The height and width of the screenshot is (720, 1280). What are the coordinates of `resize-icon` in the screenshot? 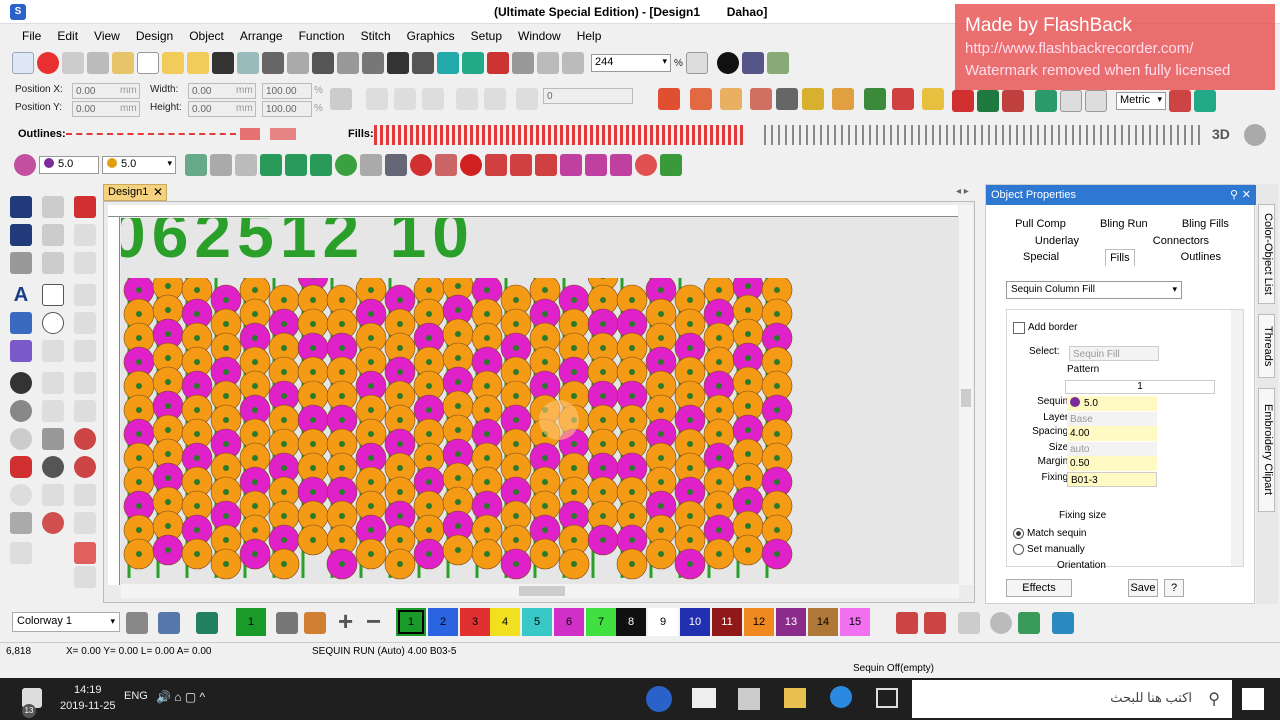 It's located at (85, 523).